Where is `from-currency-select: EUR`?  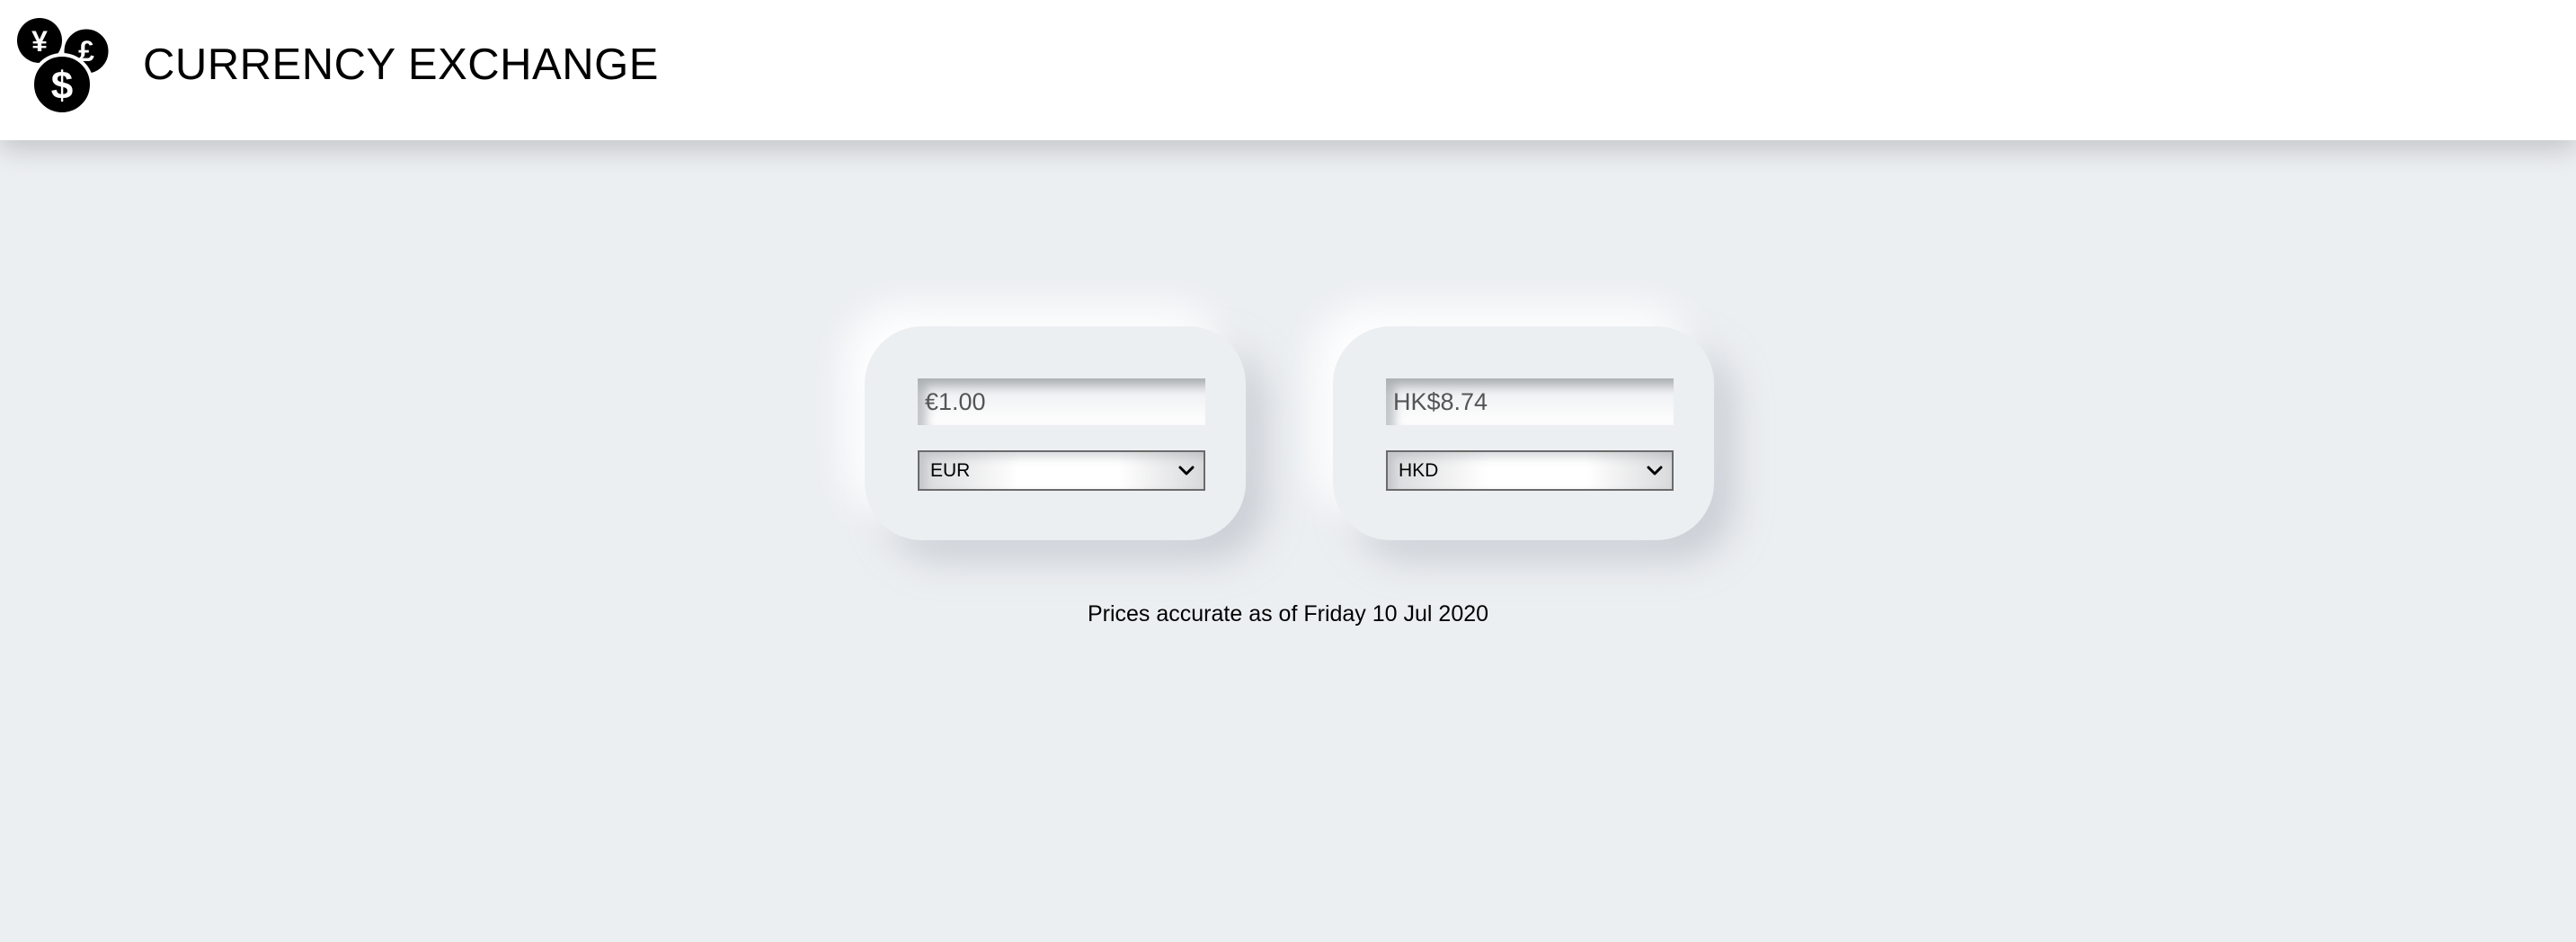 from-currency-select: EUR is located at coordinates (1061, 470).